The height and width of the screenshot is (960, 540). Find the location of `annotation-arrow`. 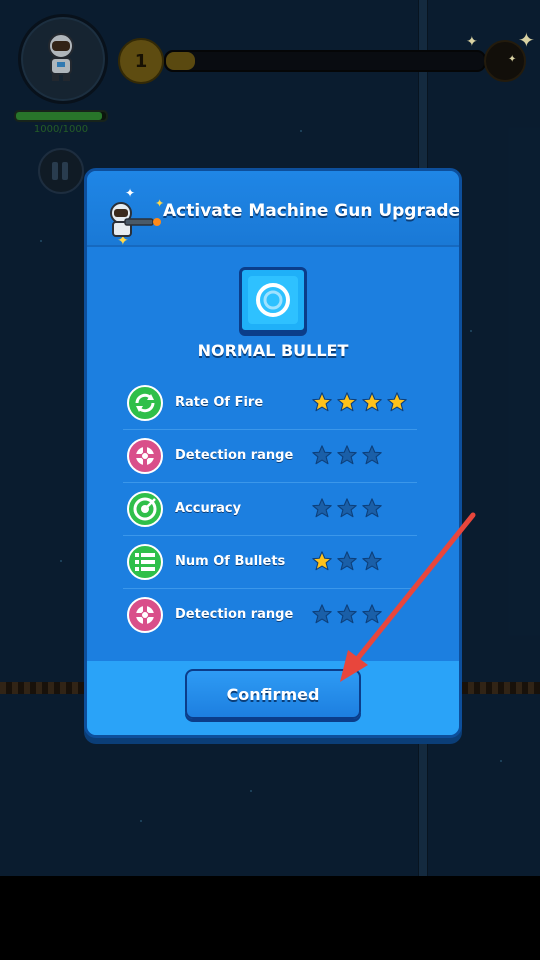

annotation-arrow is located at coordinates (408, 597).